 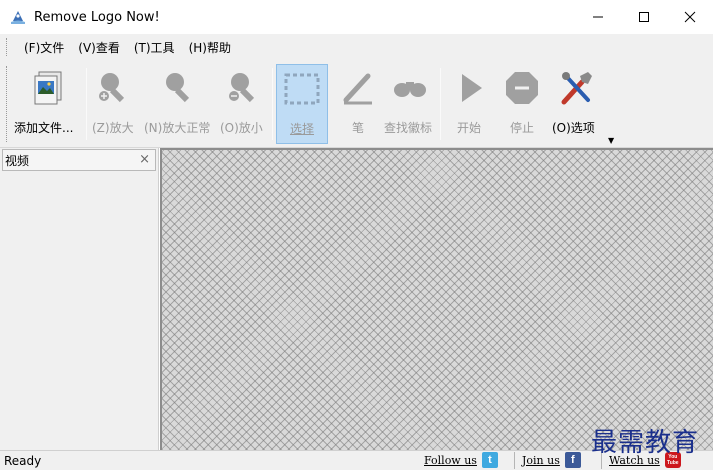 I want to click on maximize-button, so click(x=644, y=17).